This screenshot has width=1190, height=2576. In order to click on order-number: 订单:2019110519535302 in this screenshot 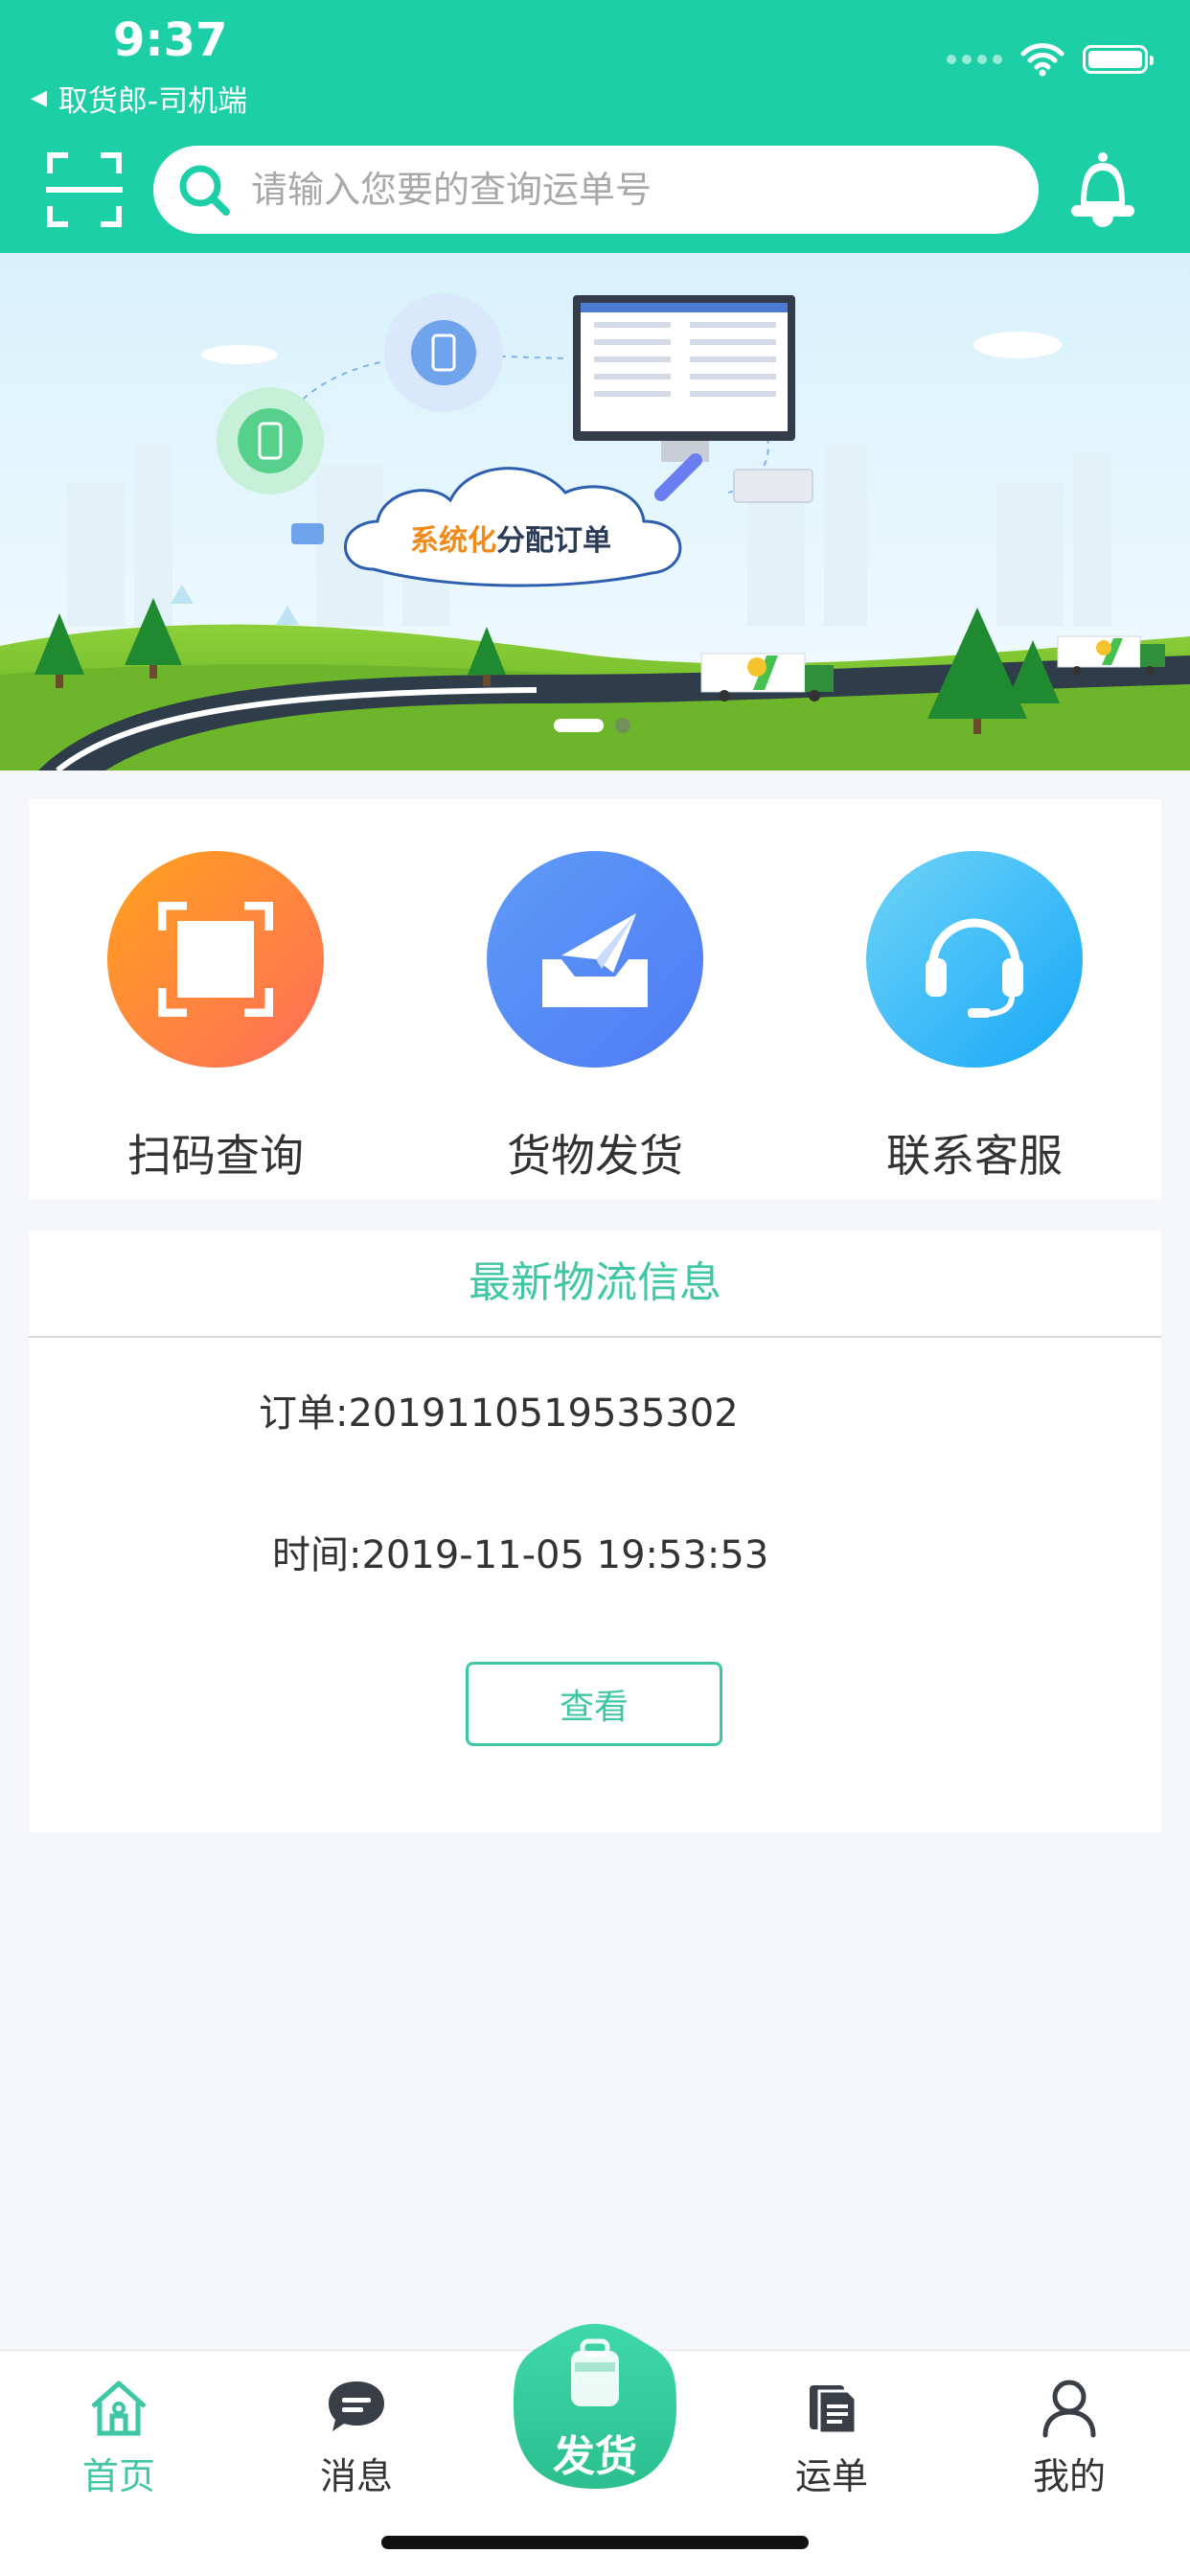, I will do `click(499, 1414)`.